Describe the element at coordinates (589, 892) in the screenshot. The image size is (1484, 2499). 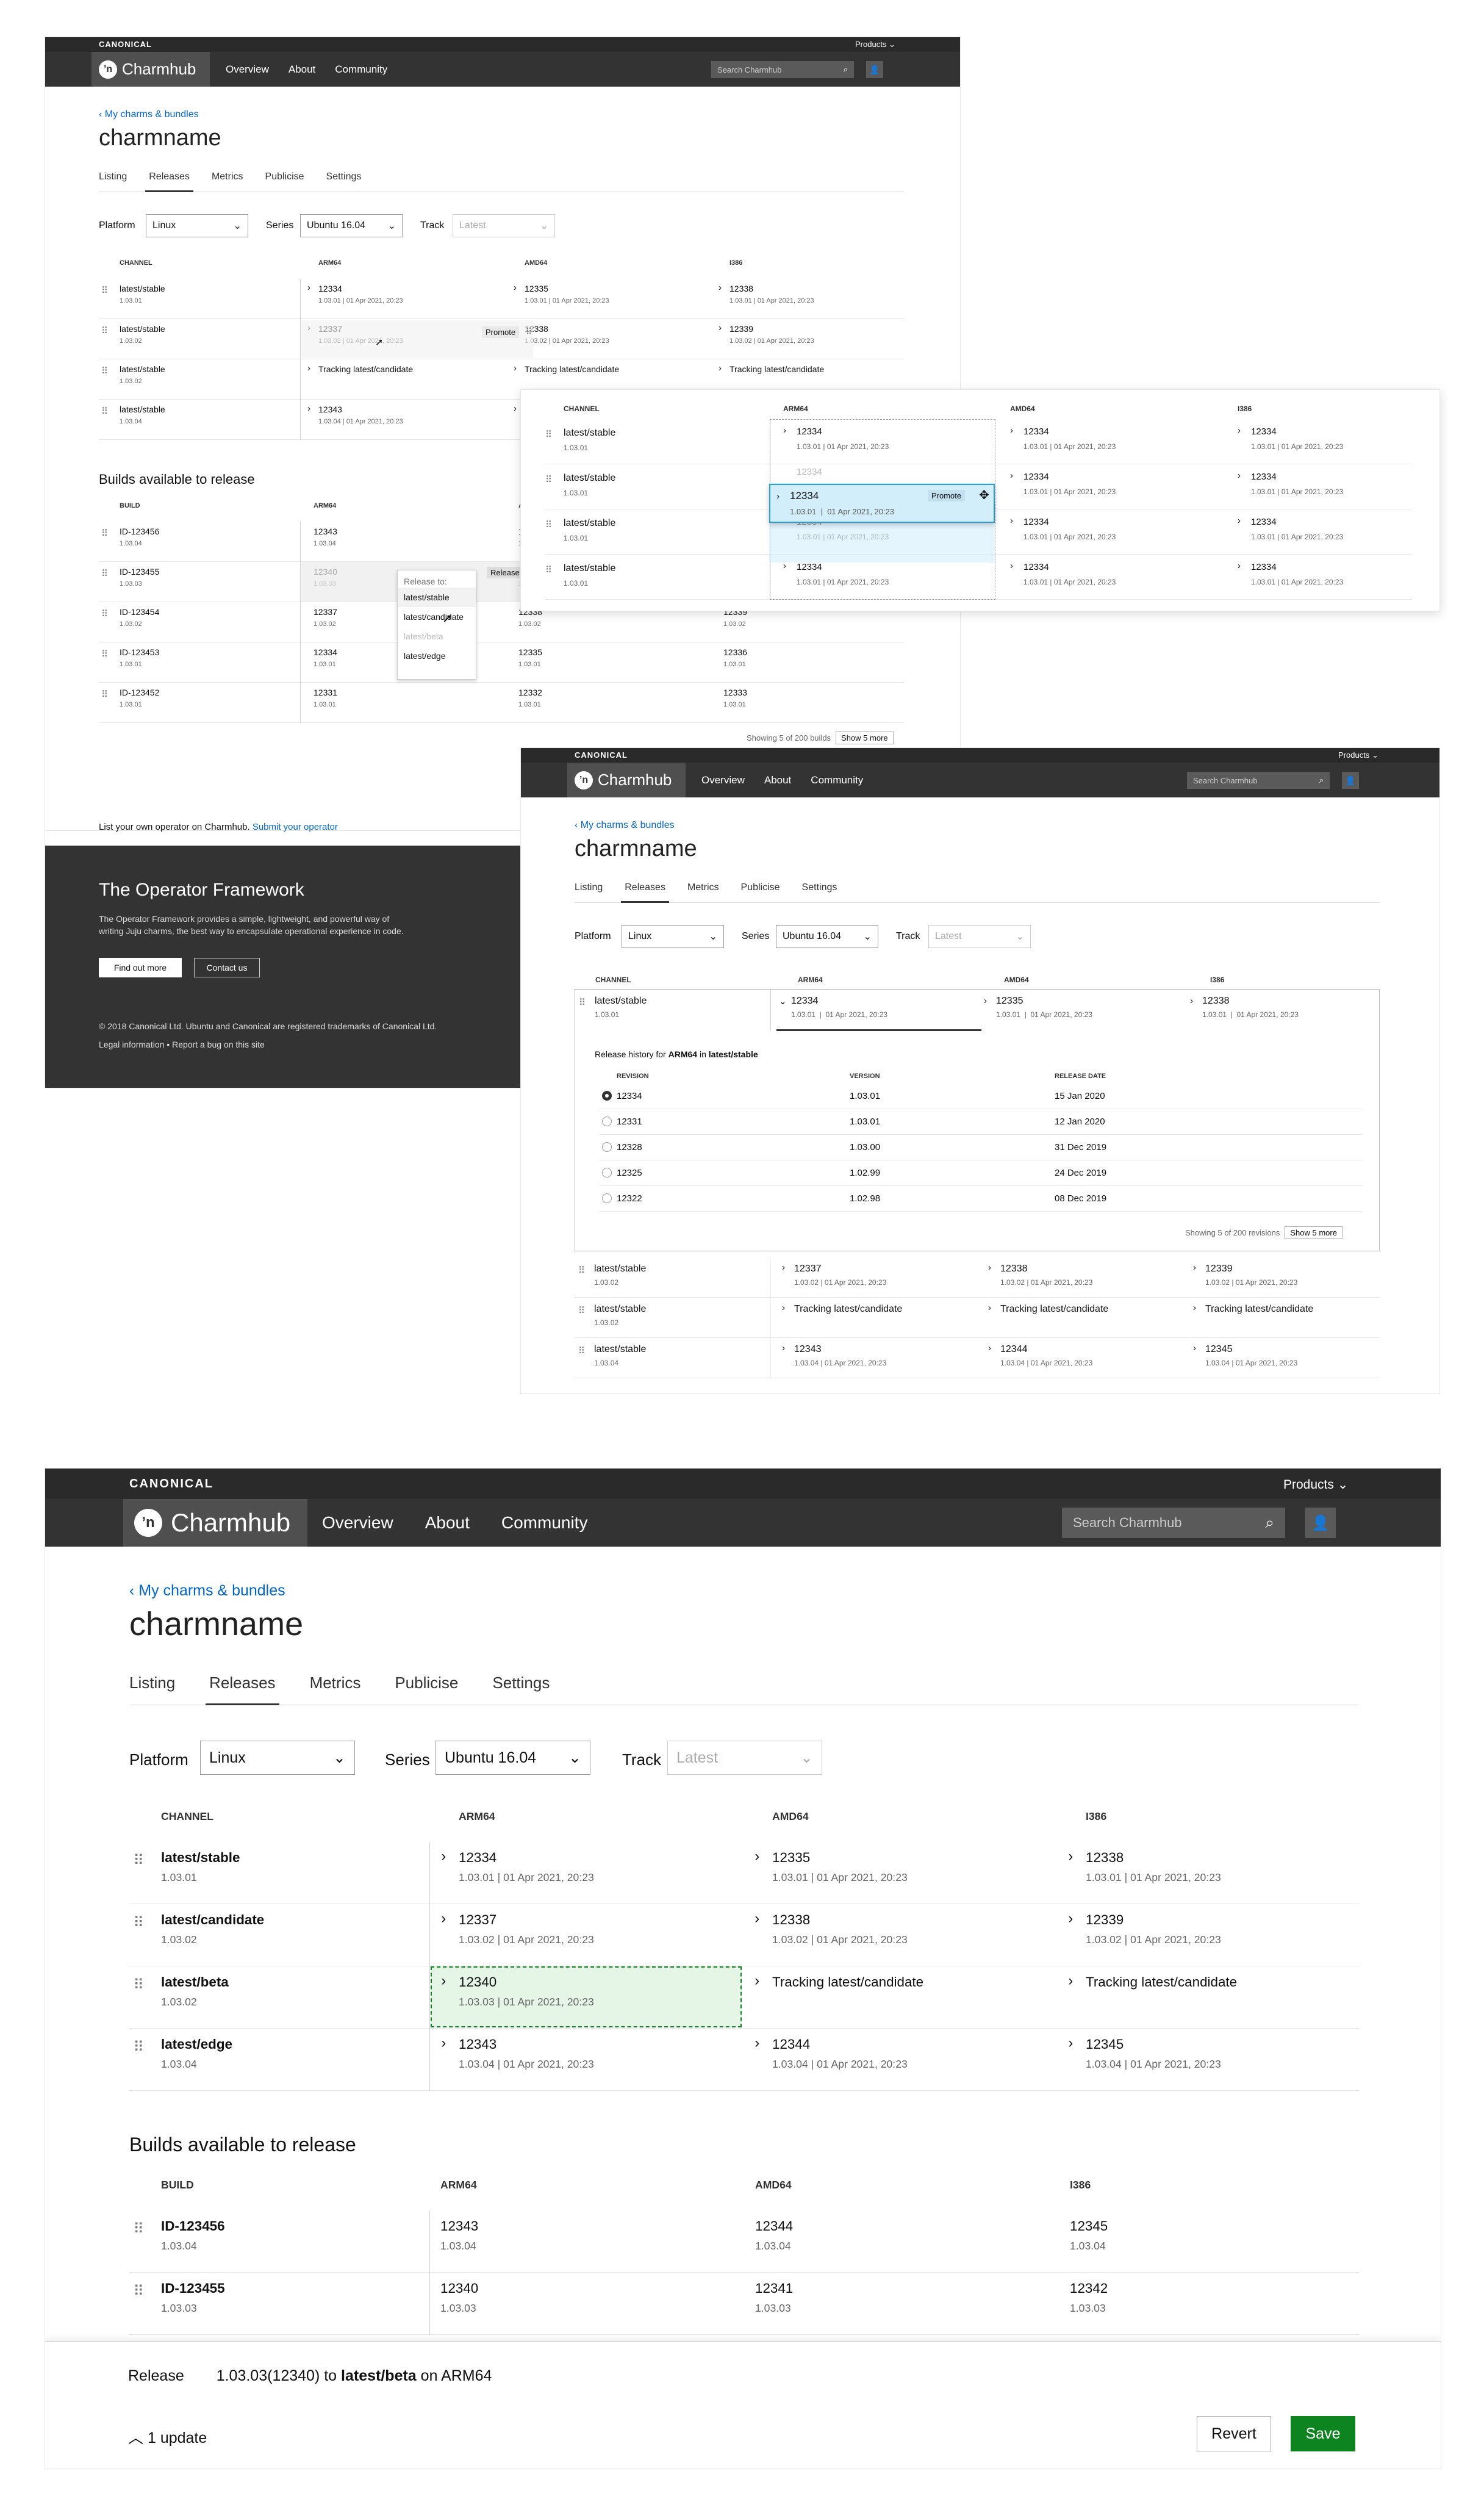
I see `tab-listing: Listing` at that location.